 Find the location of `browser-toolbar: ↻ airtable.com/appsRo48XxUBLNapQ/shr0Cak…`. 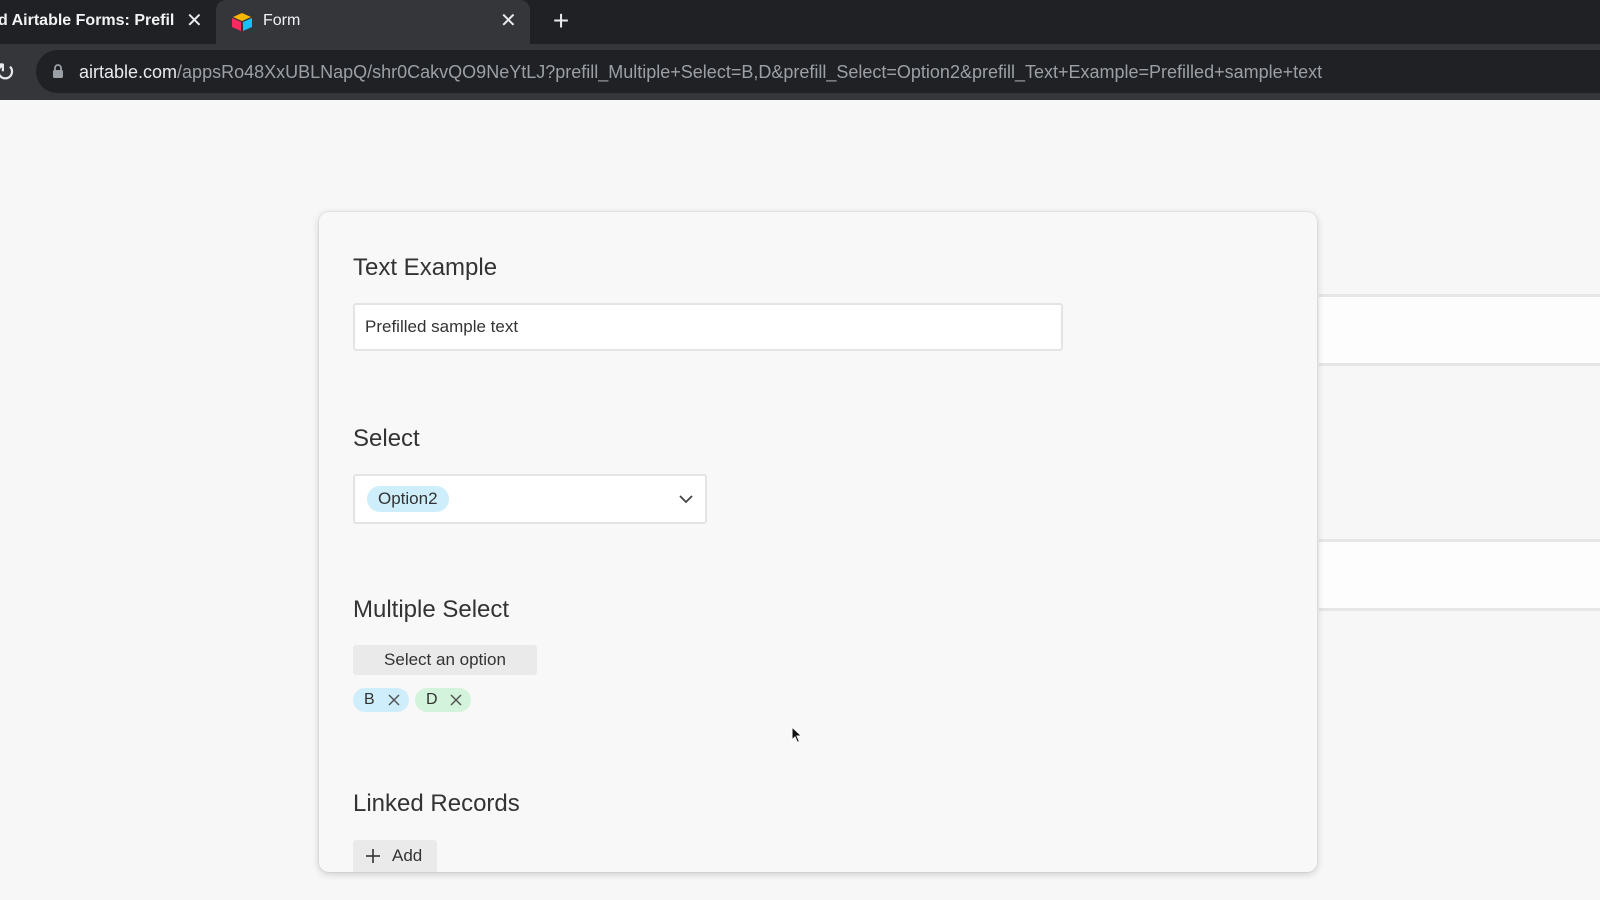

browser-toolbar: ↻ airtable.com/appsRo48XxUBLNapQ/shr0Cak… is located at coordinates (800, 72).